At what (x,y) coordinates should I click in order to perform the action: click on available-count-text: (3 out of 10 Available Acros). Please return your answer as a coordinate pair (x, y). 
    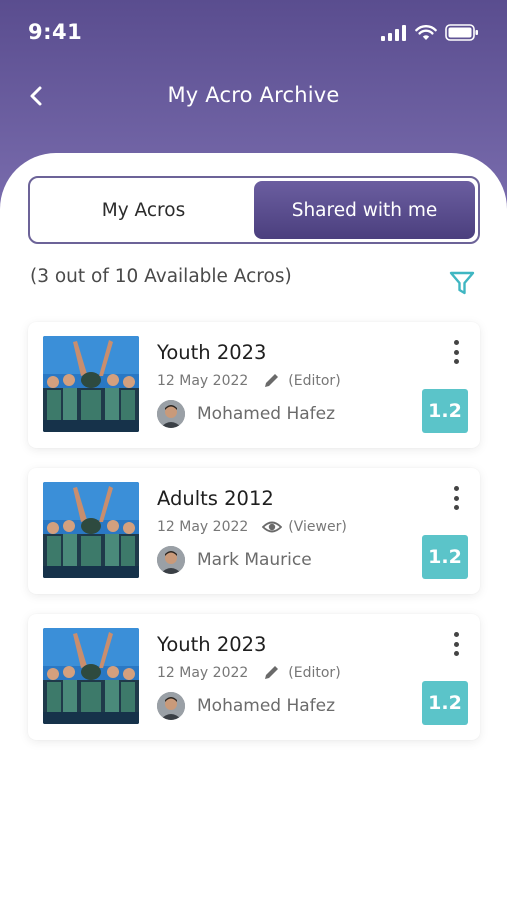
    Looking at the image, I should click on (161, 276).